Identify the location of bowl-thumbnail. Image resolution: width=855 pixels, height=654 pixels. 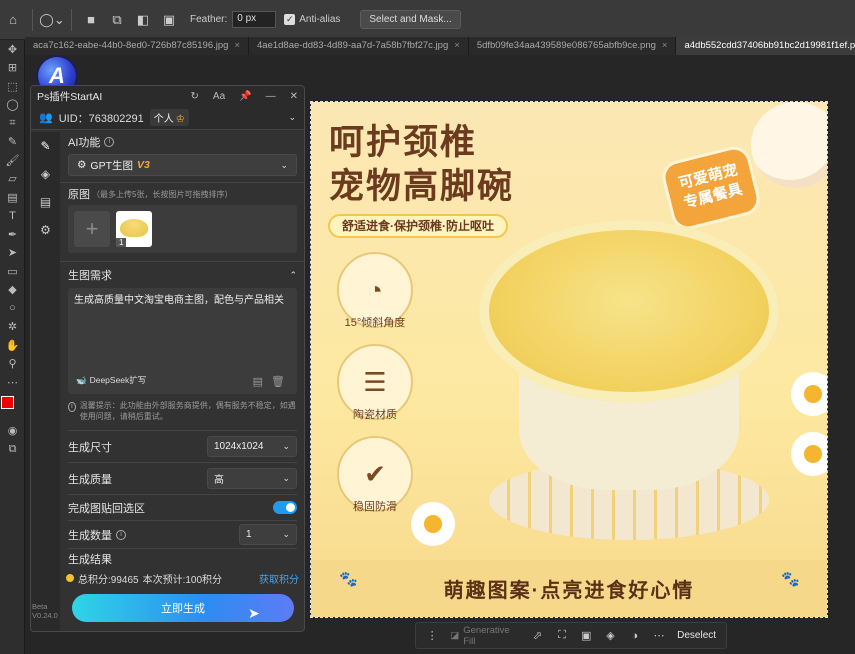
(134, 228).